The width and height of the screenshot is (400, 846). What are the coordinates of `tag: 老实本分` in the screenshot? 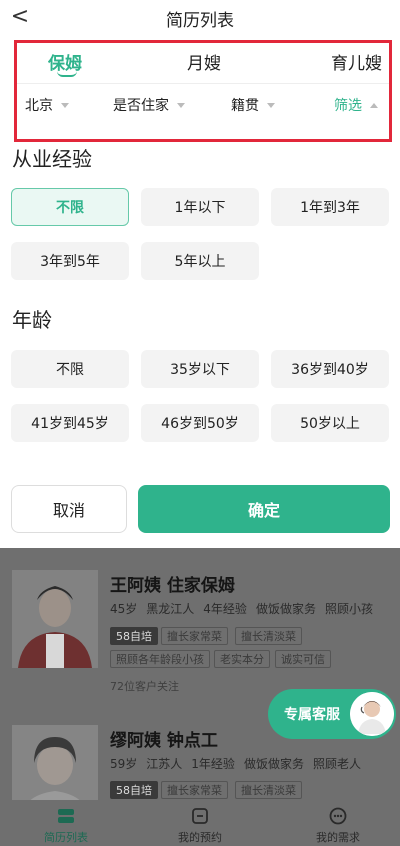 It's located at (242, 659).